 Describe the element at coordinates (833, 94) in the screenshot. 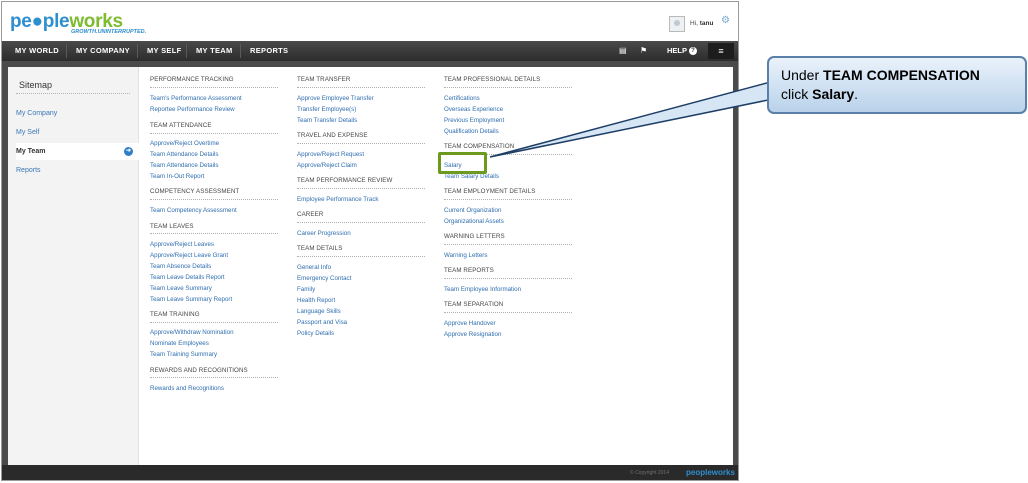

I see `callout-bold: Salary` at that location.